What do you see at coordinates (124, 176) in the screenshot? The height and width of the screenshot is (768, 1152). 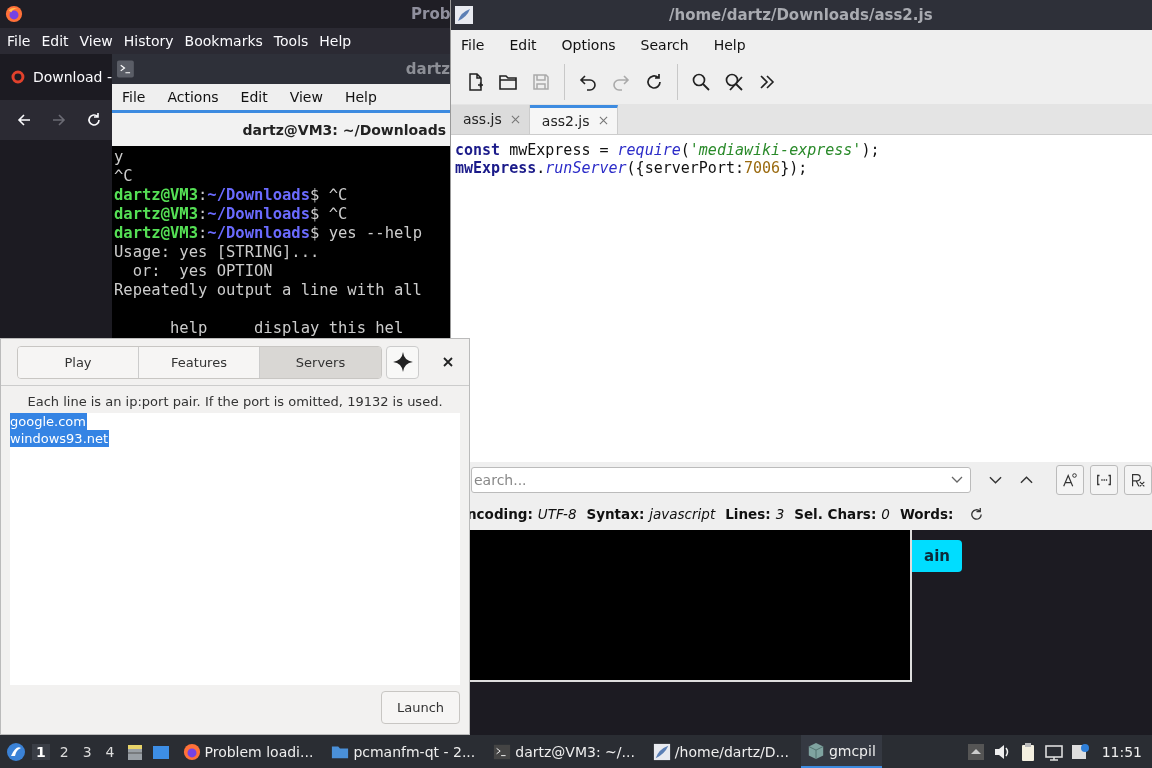 I see `terminal-line: ^C` at bounding box center [124, 176].